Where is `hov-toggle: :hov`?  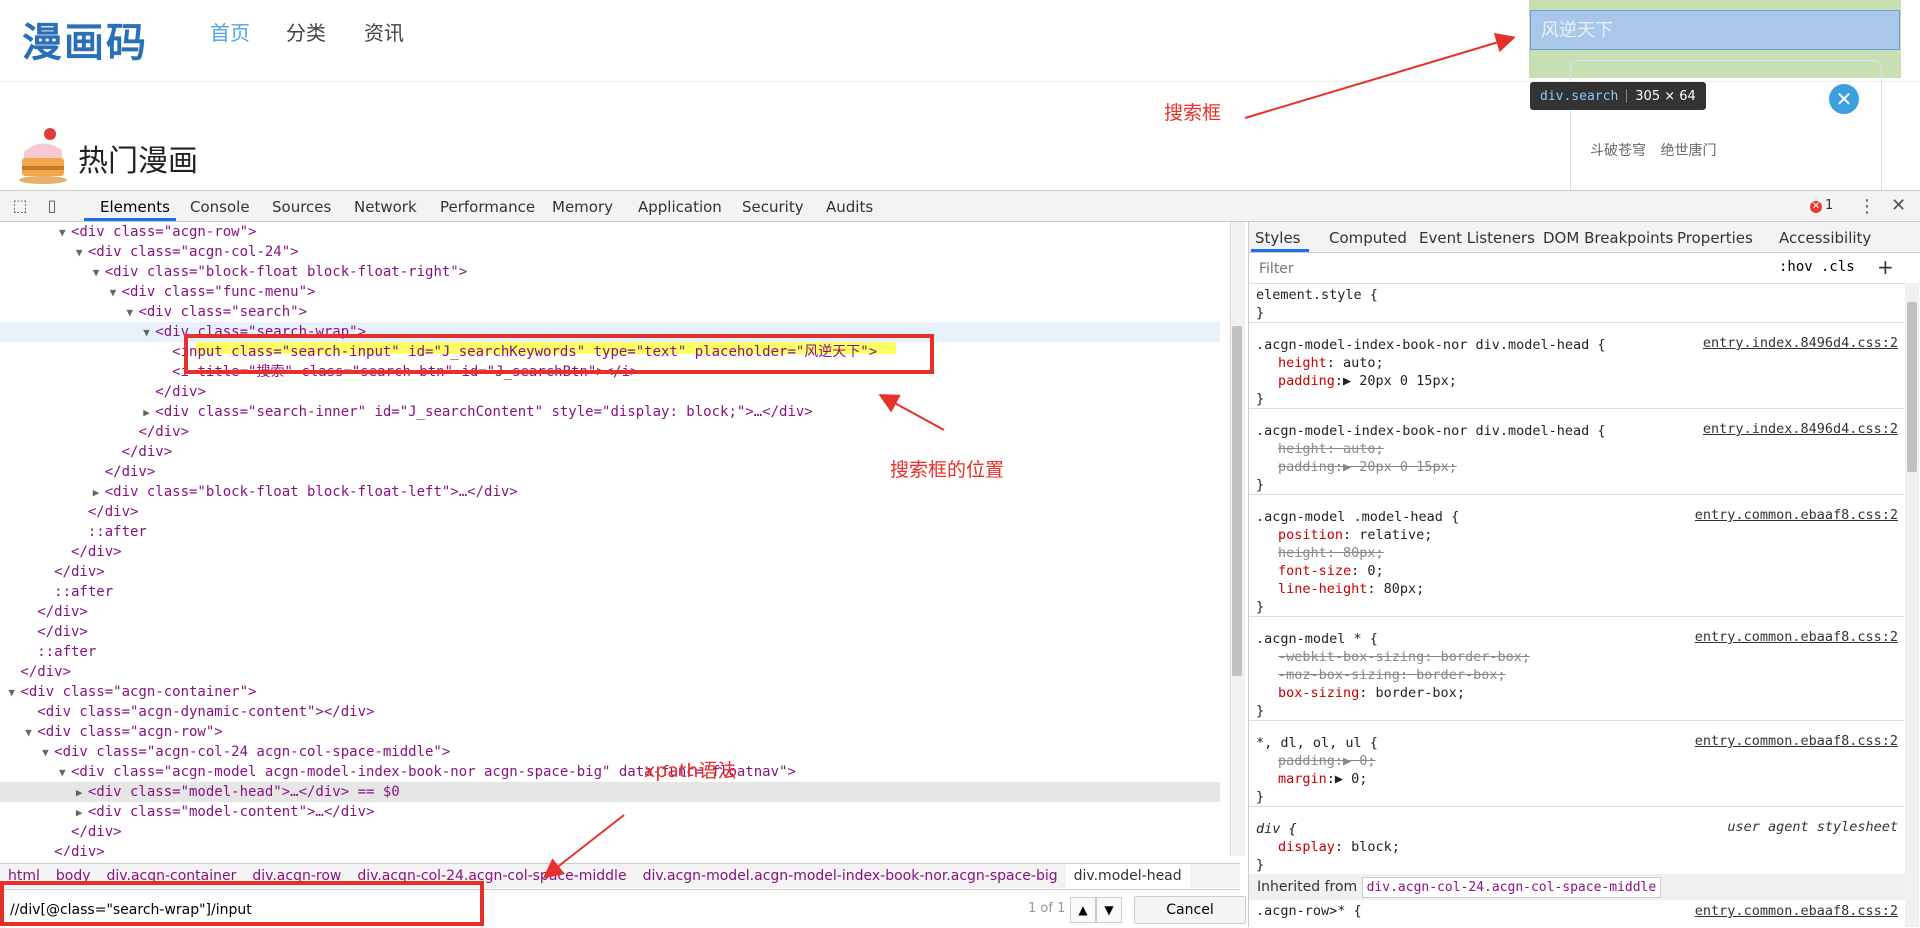 hov-toggle: :hov is located at coordinates (1796, 267).